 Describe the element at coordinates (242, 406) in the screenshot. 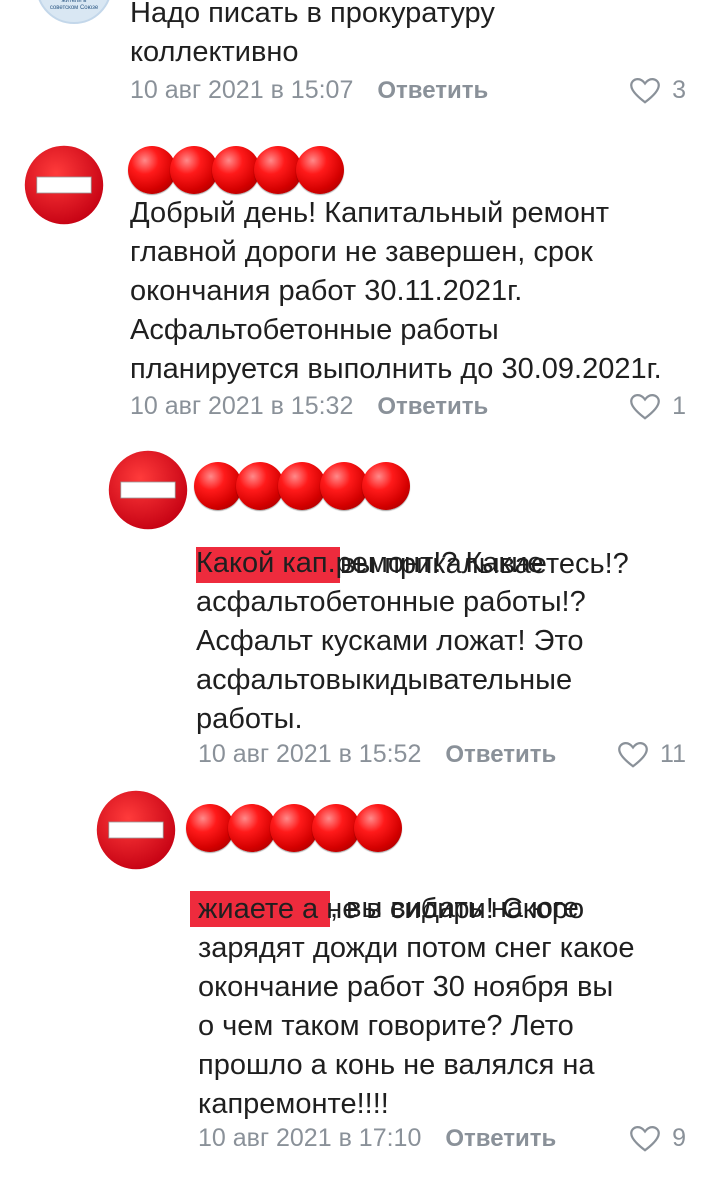

I see `comment-date: 10 авг 2021 в 15:32` at that location.